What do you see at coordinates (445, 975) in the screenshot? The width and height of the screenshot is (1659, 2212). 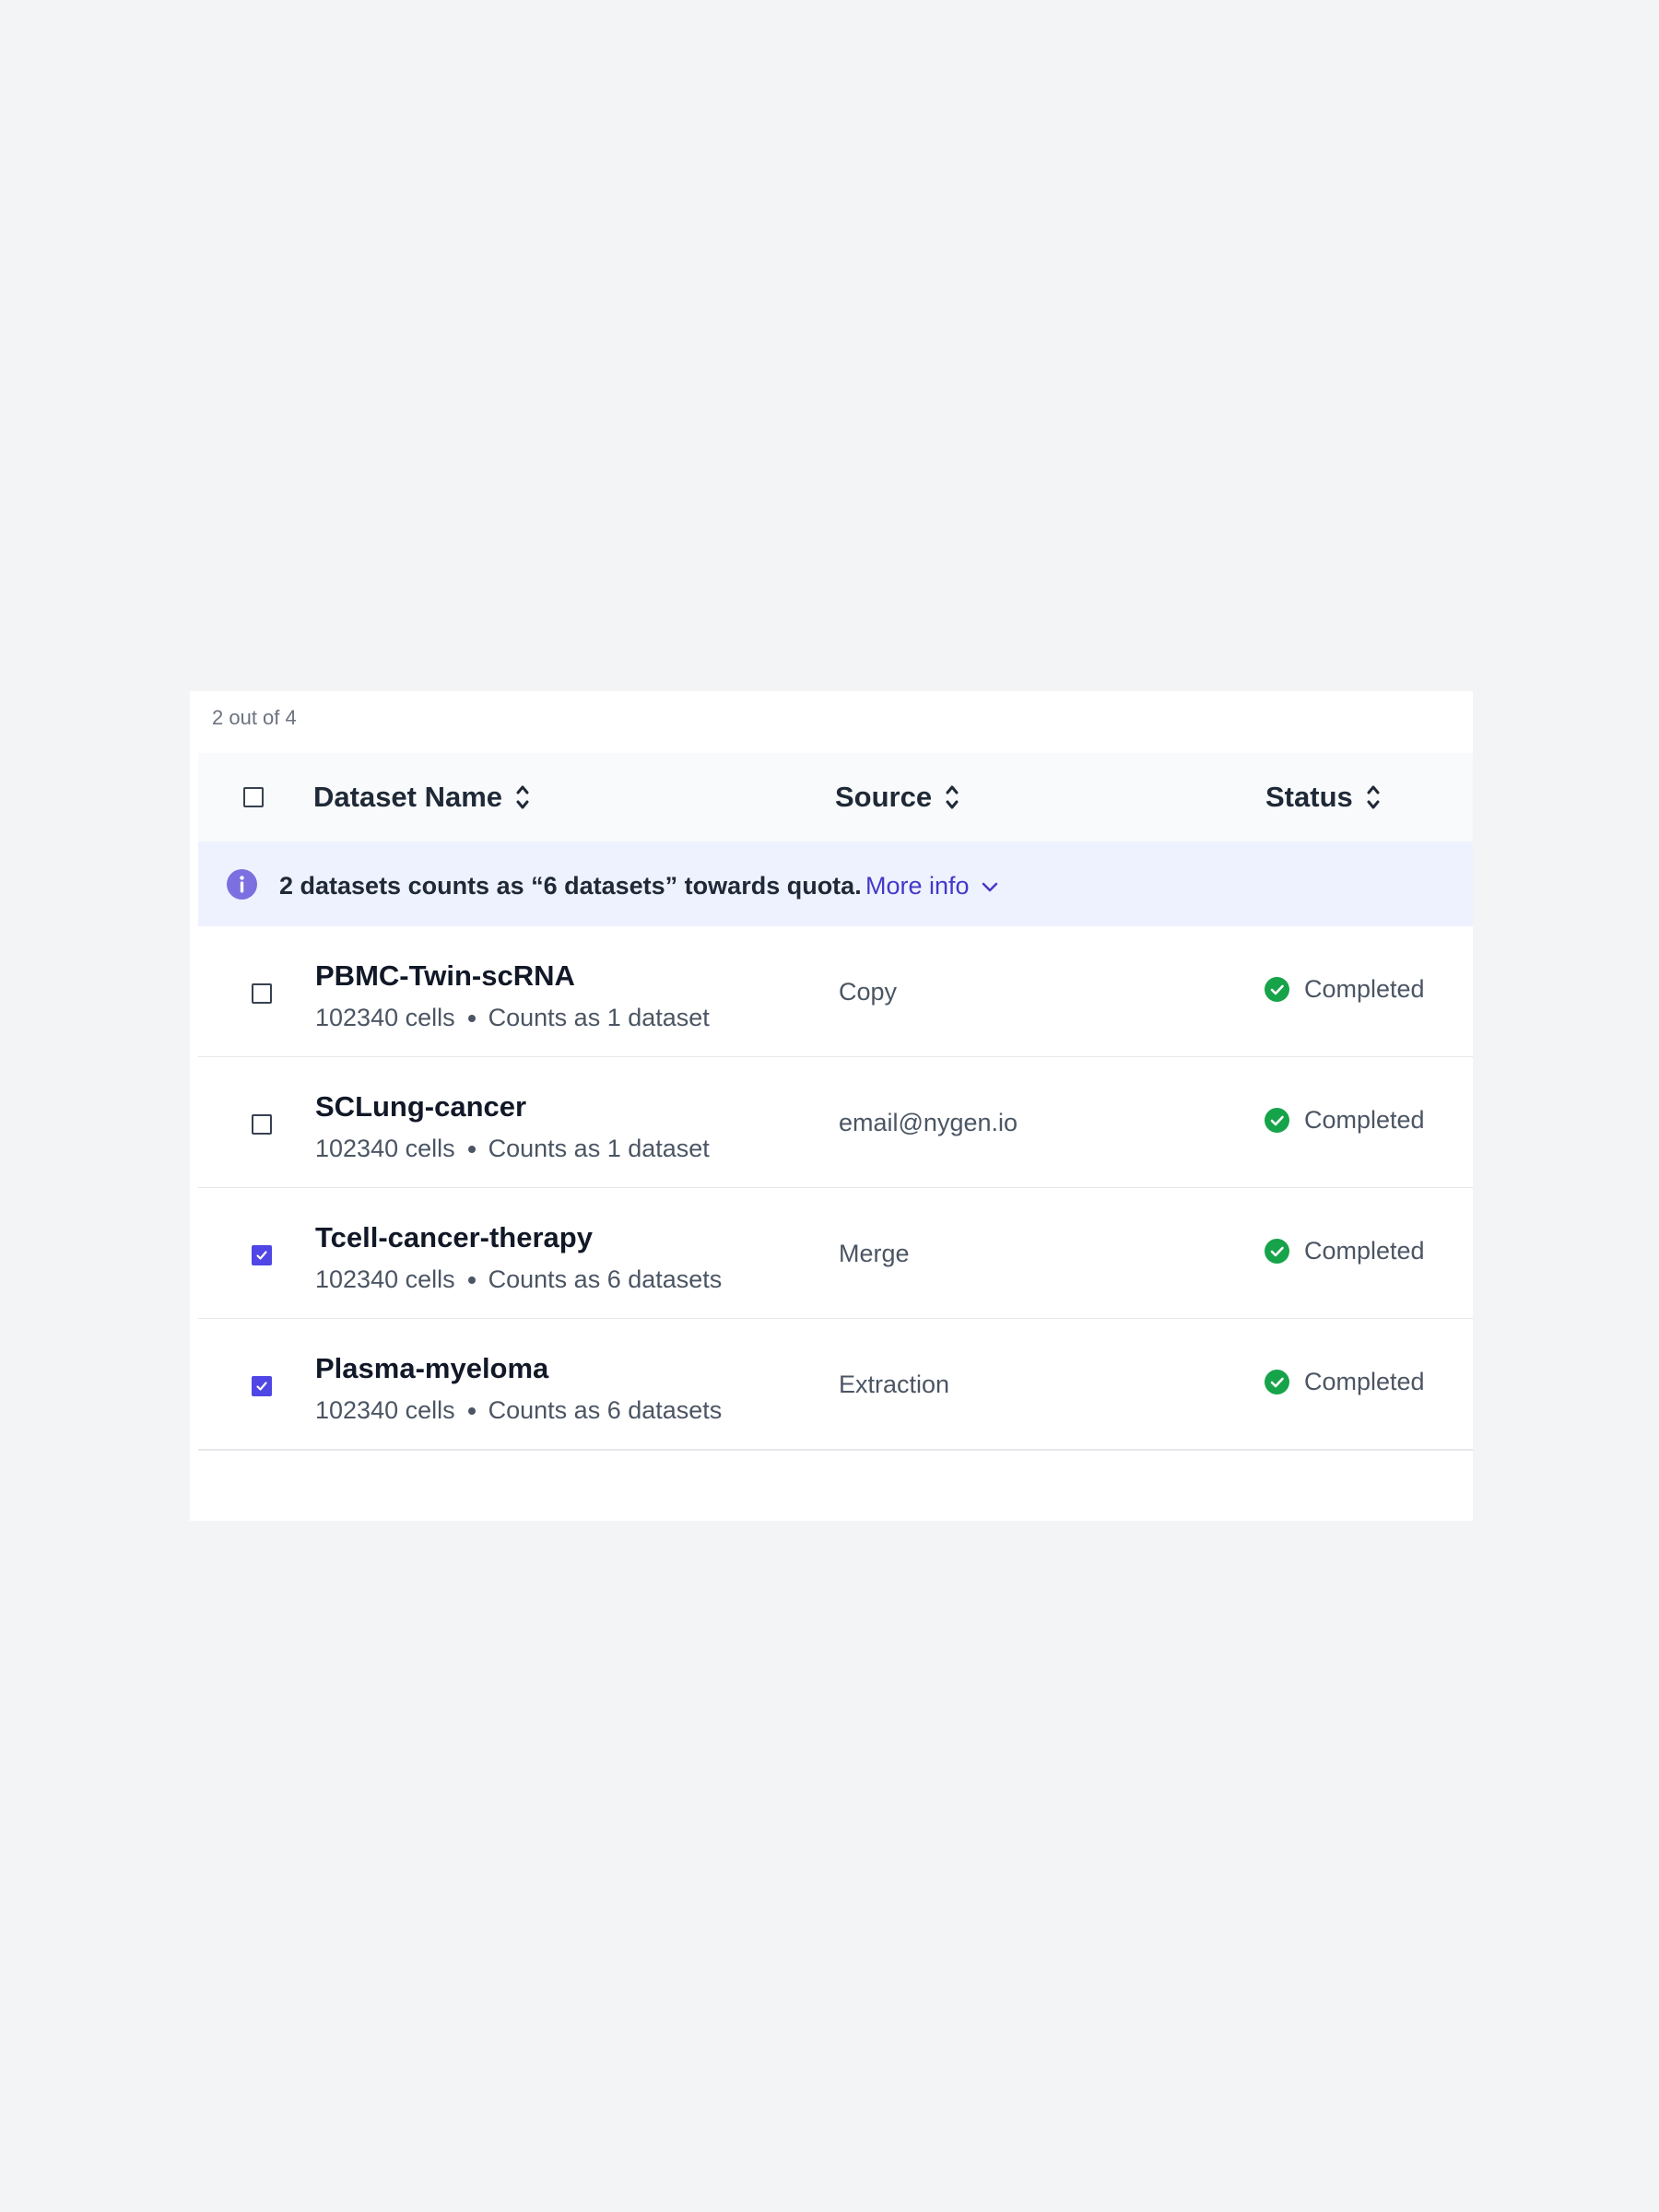 I see `dataset-name: PBMC-Twin-scRNA` at bounding box center [445, 975].